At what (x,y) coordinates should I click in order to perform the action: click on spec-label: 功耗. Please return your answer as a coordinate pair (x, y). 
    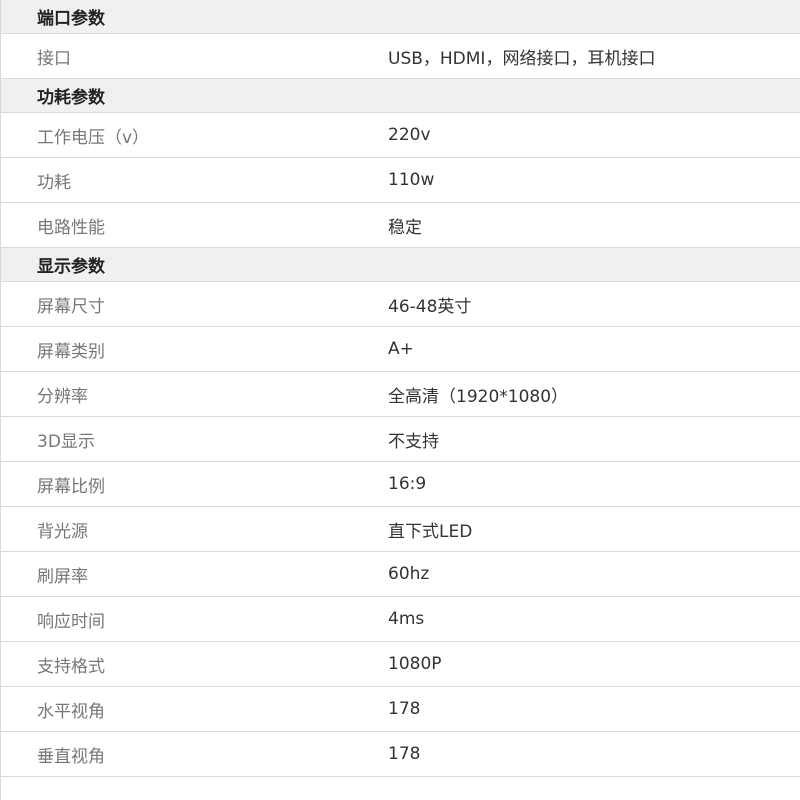
    Looking at the image, I should click on (54, 182).